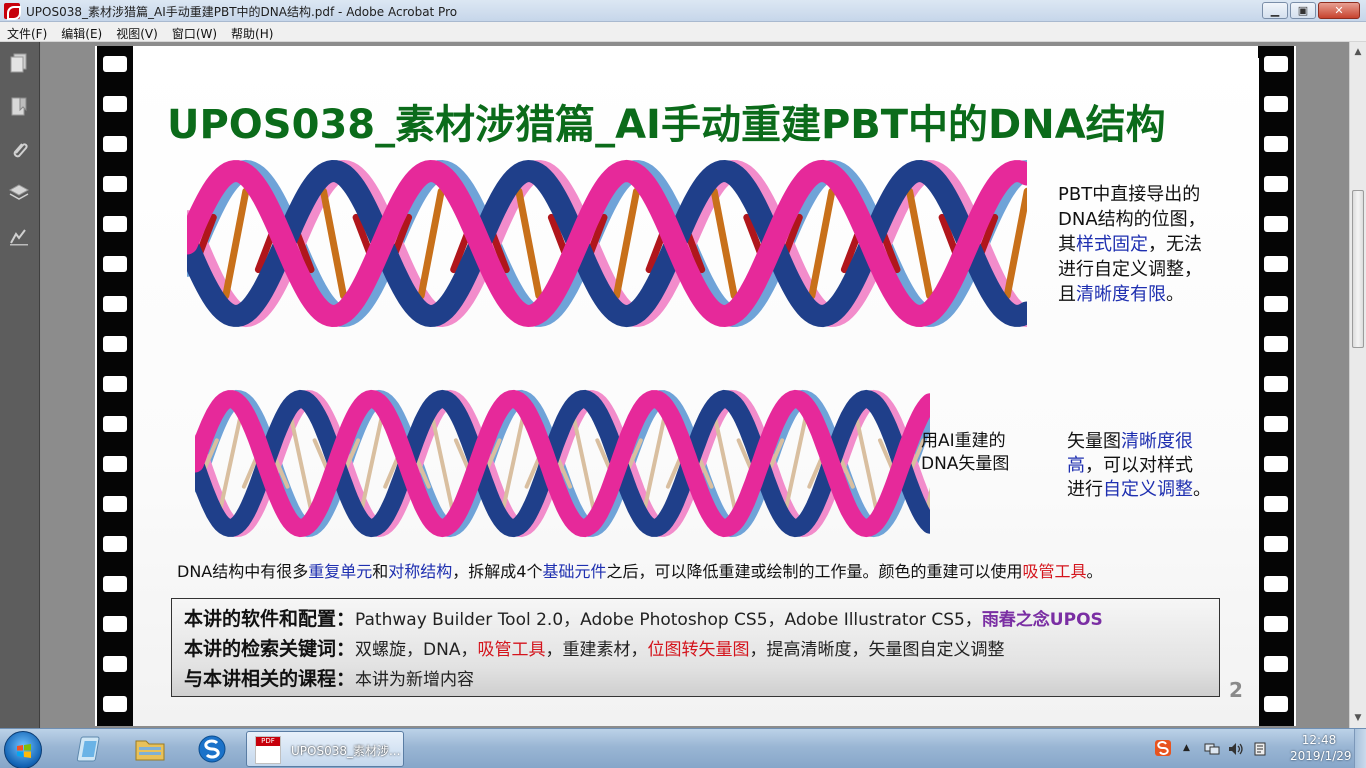  I want to click on menu-edit: 编辑(E), so click(81, 31).